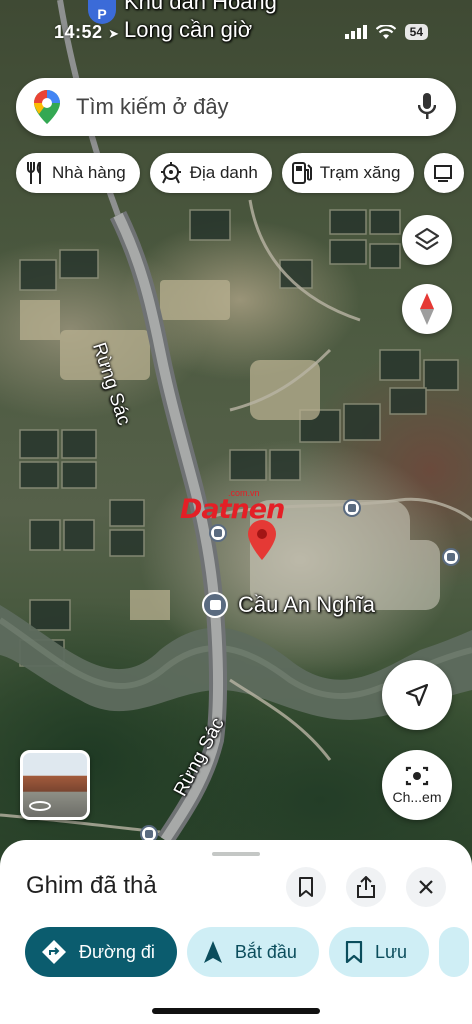 The width and height of the screenshot is (472, 1024). I want to click on street-view-360-icon, so click(40, 806).